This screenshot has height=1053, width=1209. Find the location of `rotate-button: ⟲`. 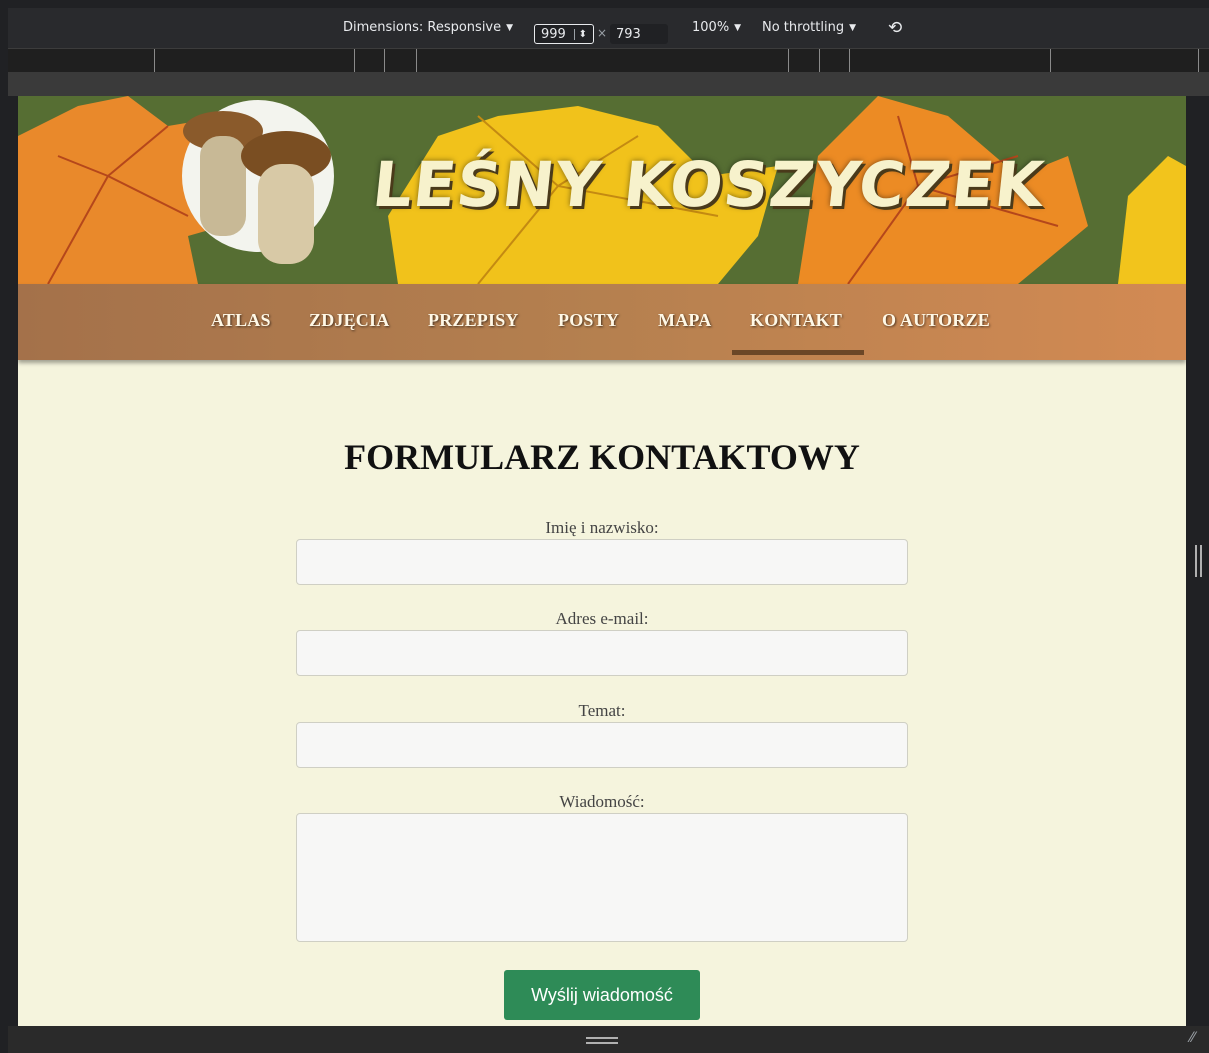

rotate-button: ⟲ is located at coordinates (895, 28).